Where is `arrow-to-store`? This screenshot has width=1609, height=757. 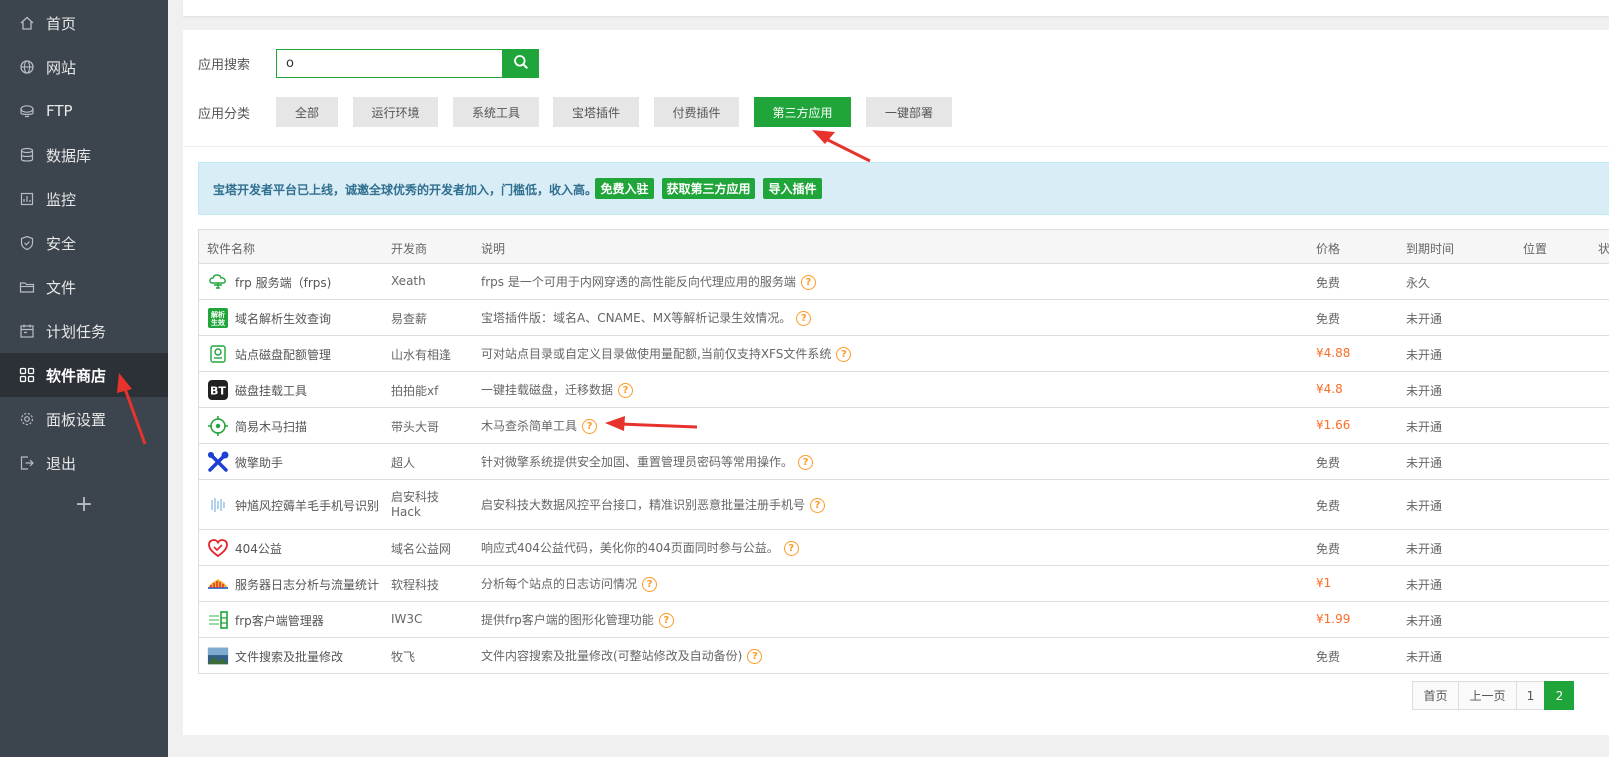 arrow-to-store is located at coordinates (132, 409).